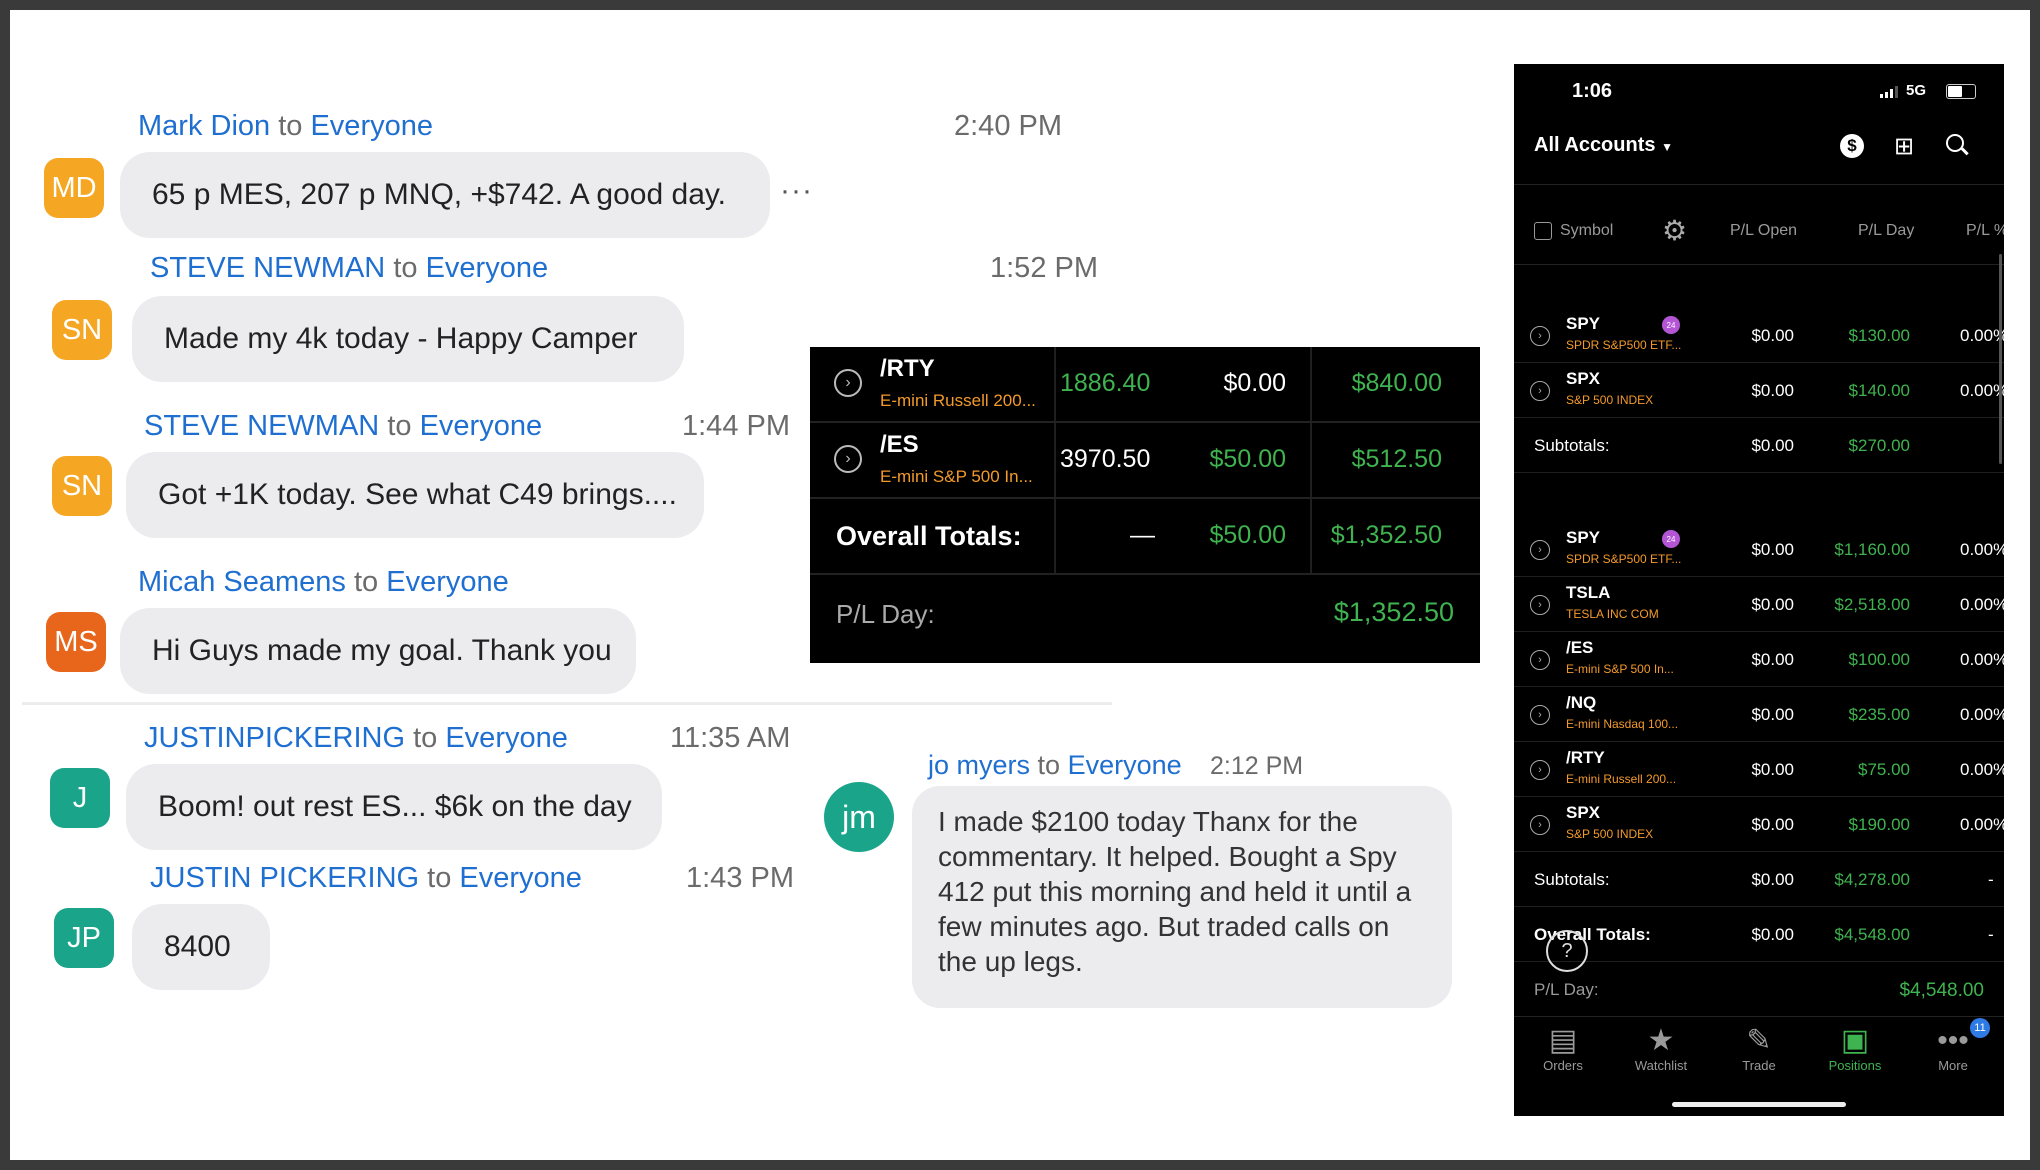  I want to click on pl-day-row: P/L Day: $1,352.50, so click(1145, 613).